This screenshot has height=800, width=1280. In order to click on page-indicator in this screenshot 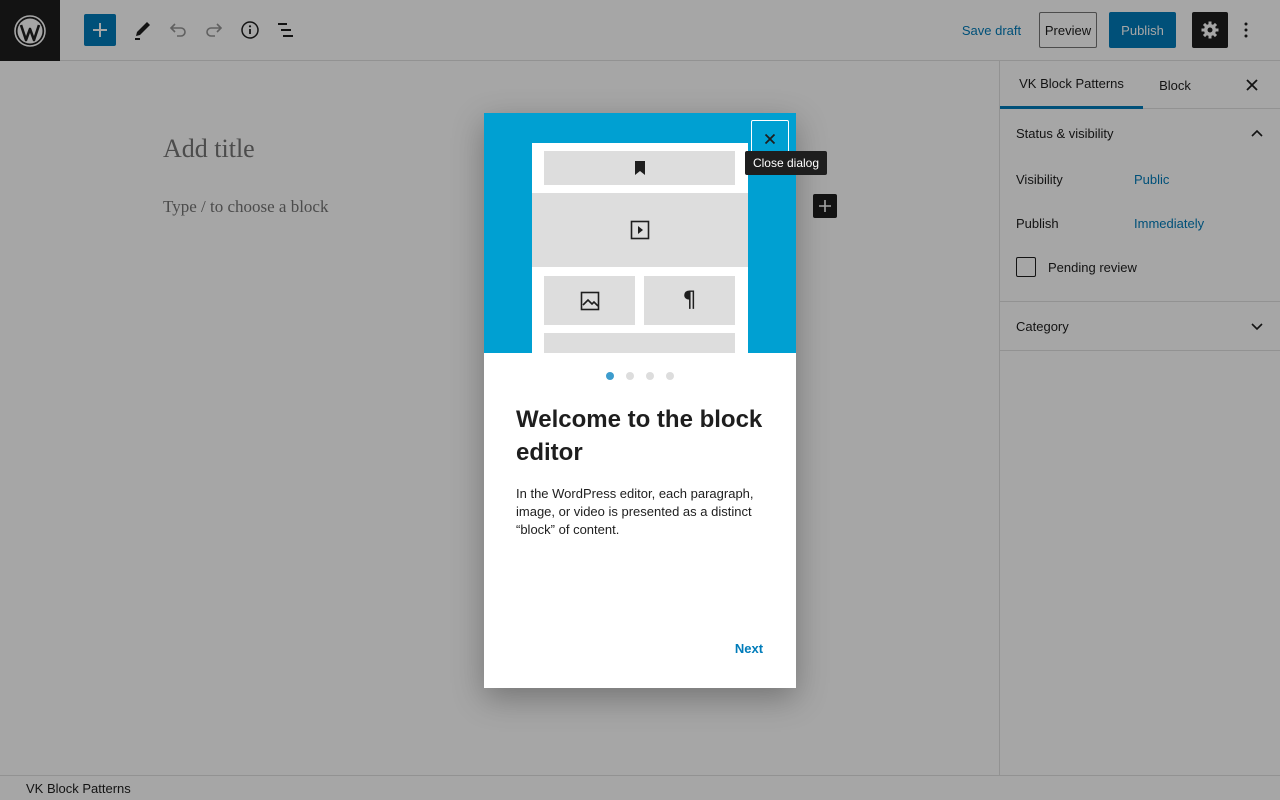, I will do `click(640, 376)`.